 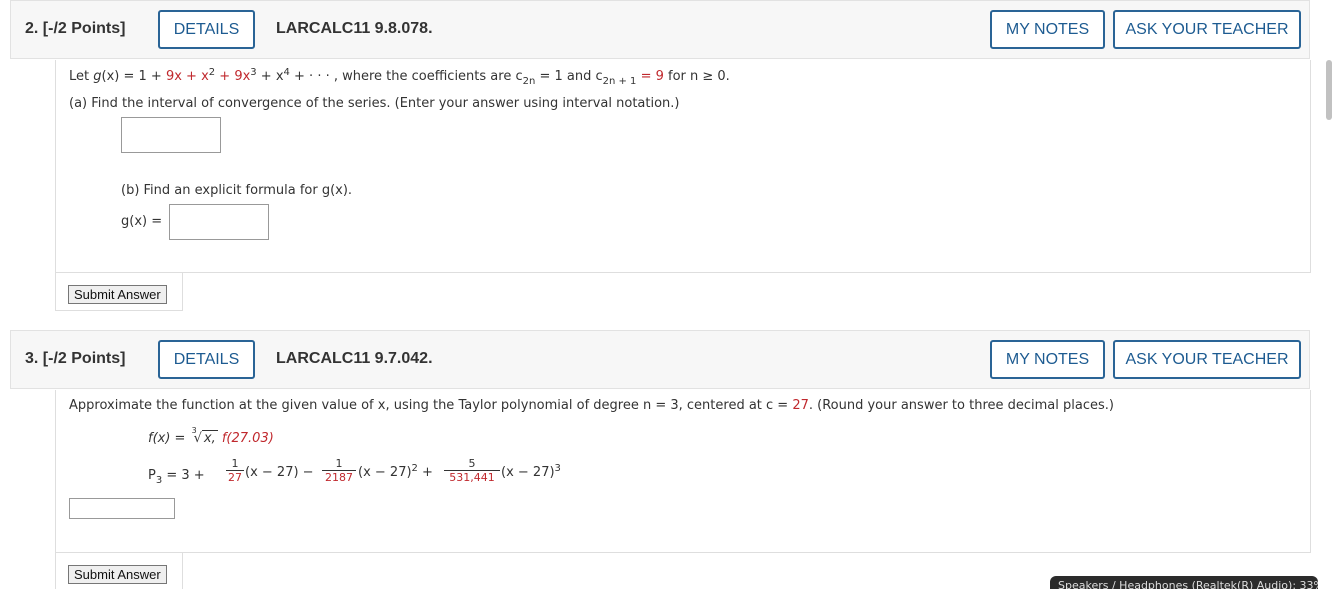 What do you see at coordinates (1329, 90) in the screenshot?
I see `page-scrollbar` at bounding box center [1329, 90].